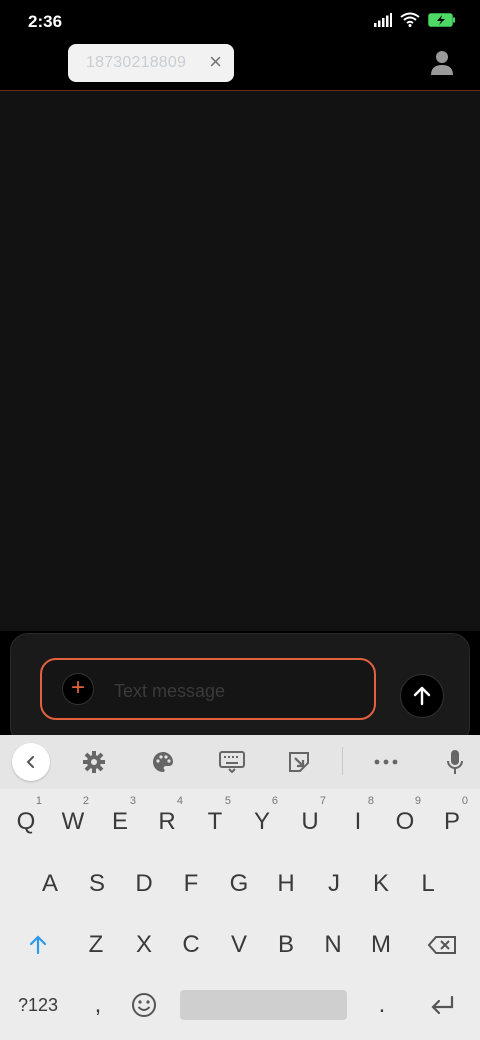 Image resolution: width=480 pixels, height=1040 pixels. I want to click on key-o: O9, so click(405, 821).